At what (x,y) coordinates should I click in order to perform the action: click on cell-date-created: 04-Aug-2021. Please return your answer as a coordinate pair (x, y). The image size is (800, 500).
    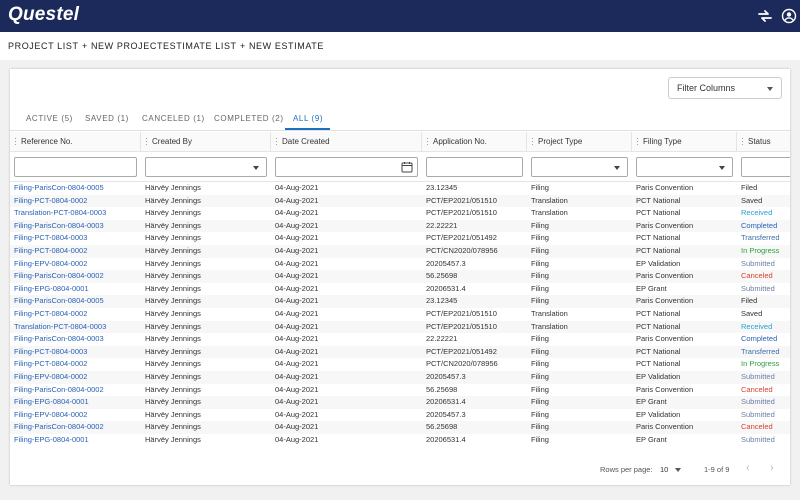
    Looking at the image, I should click on (346, 377).